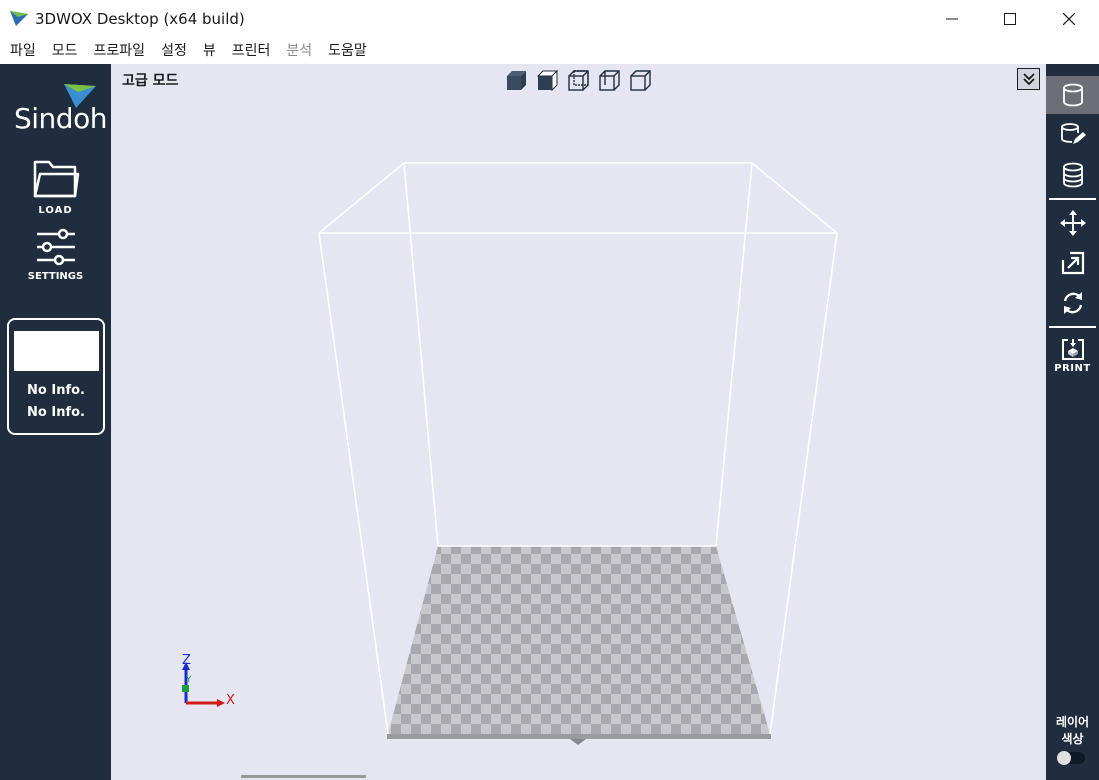  I want to click on print-label: PRINT, so click(1072, 368).